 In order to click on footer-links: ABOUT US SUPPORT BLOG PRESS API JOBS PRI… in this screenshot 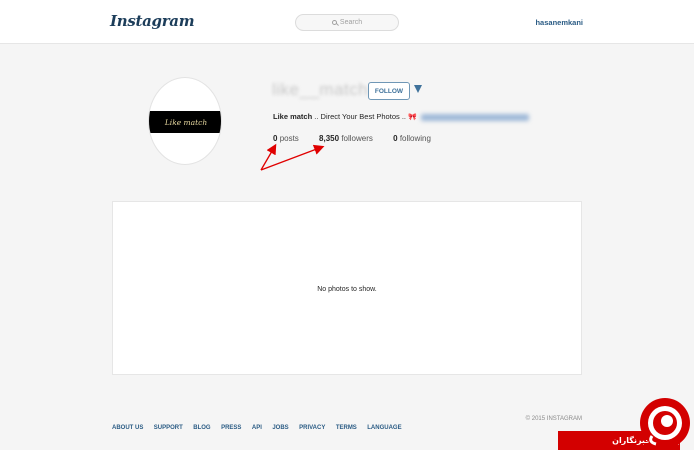, I will do `click(260, 425)`.